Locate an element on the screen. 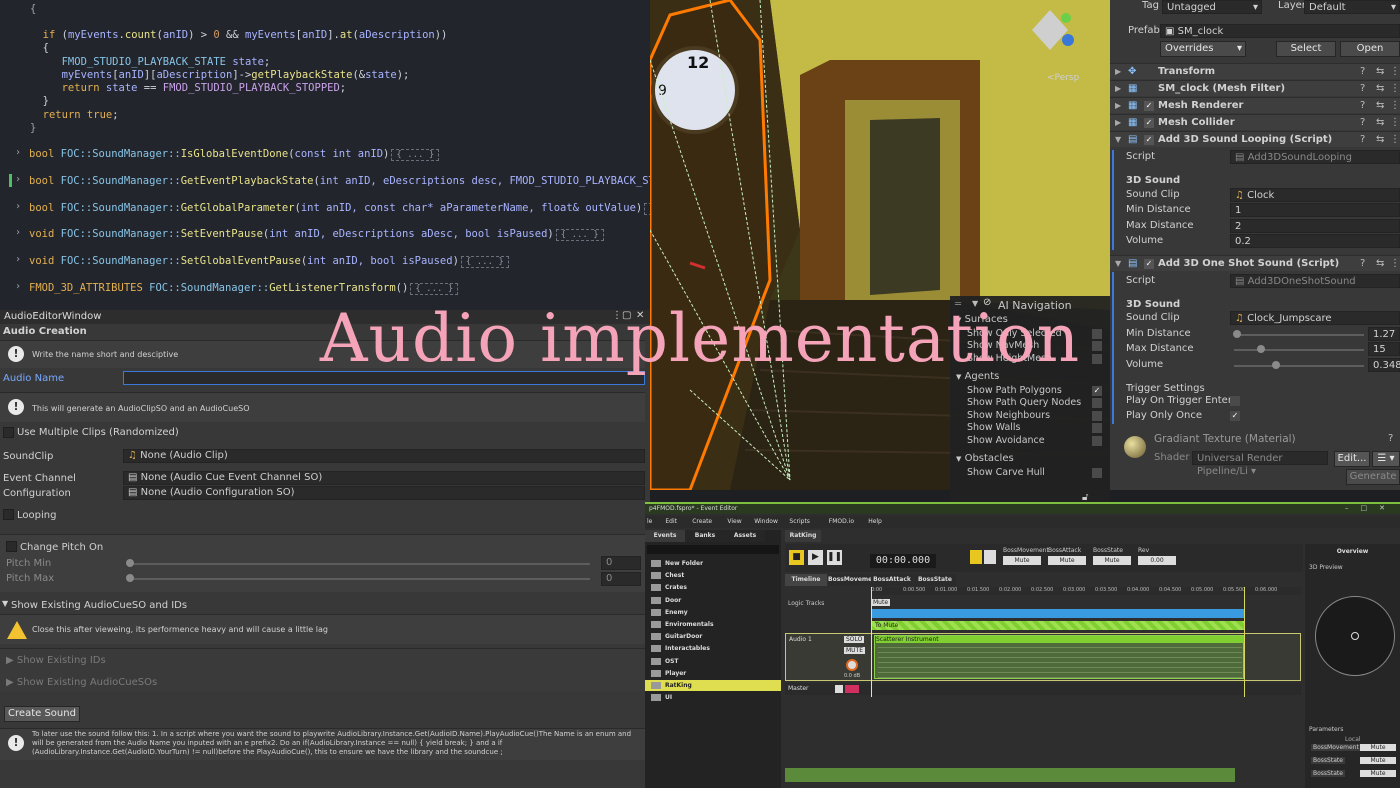 This screenshot has height=788, width=1400. param-value: 0.00 is located at coordinates (1157, 560).